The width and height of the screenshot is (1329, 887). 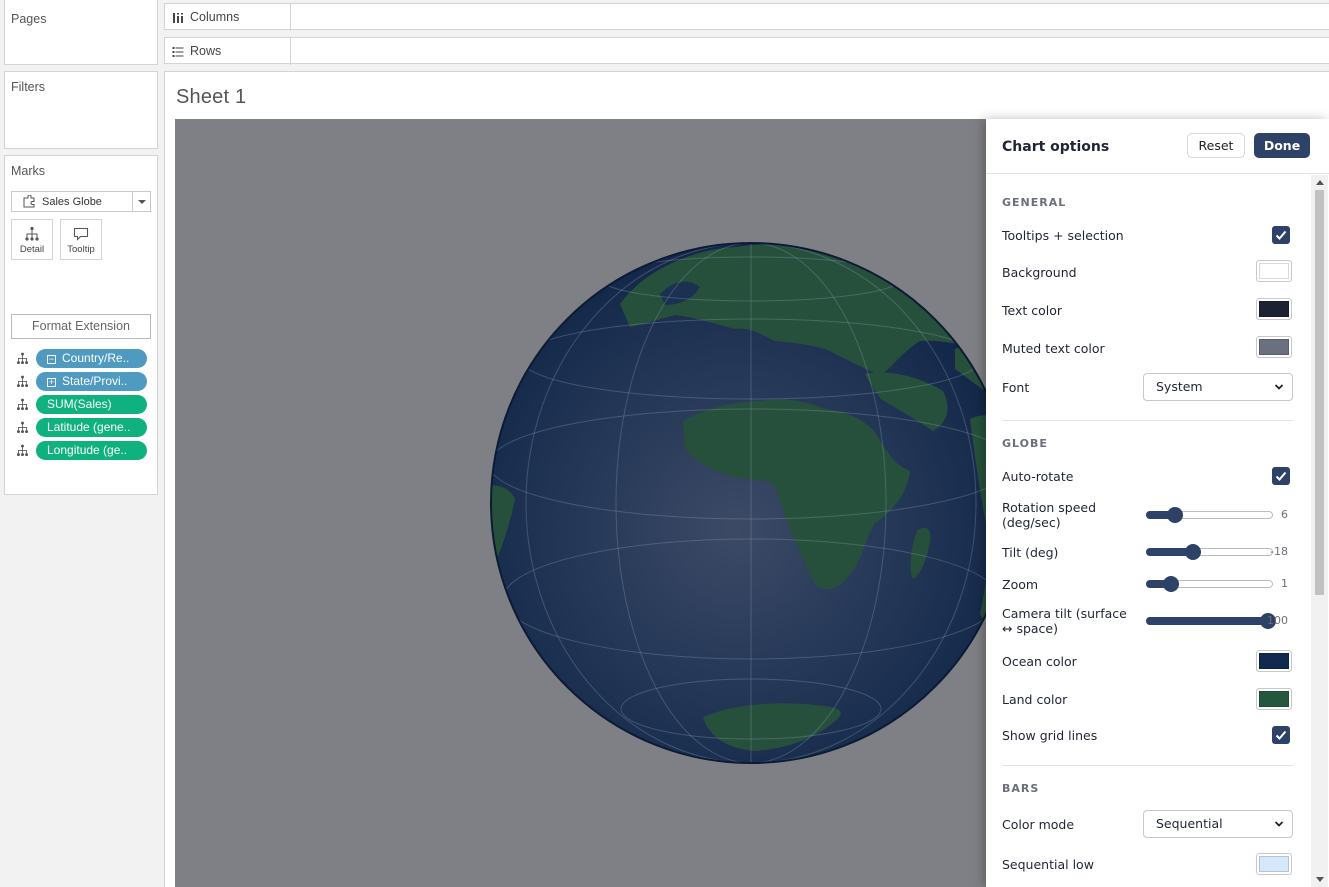 I want to click on columns-shelf: Columns, so click(x=746, y=17).